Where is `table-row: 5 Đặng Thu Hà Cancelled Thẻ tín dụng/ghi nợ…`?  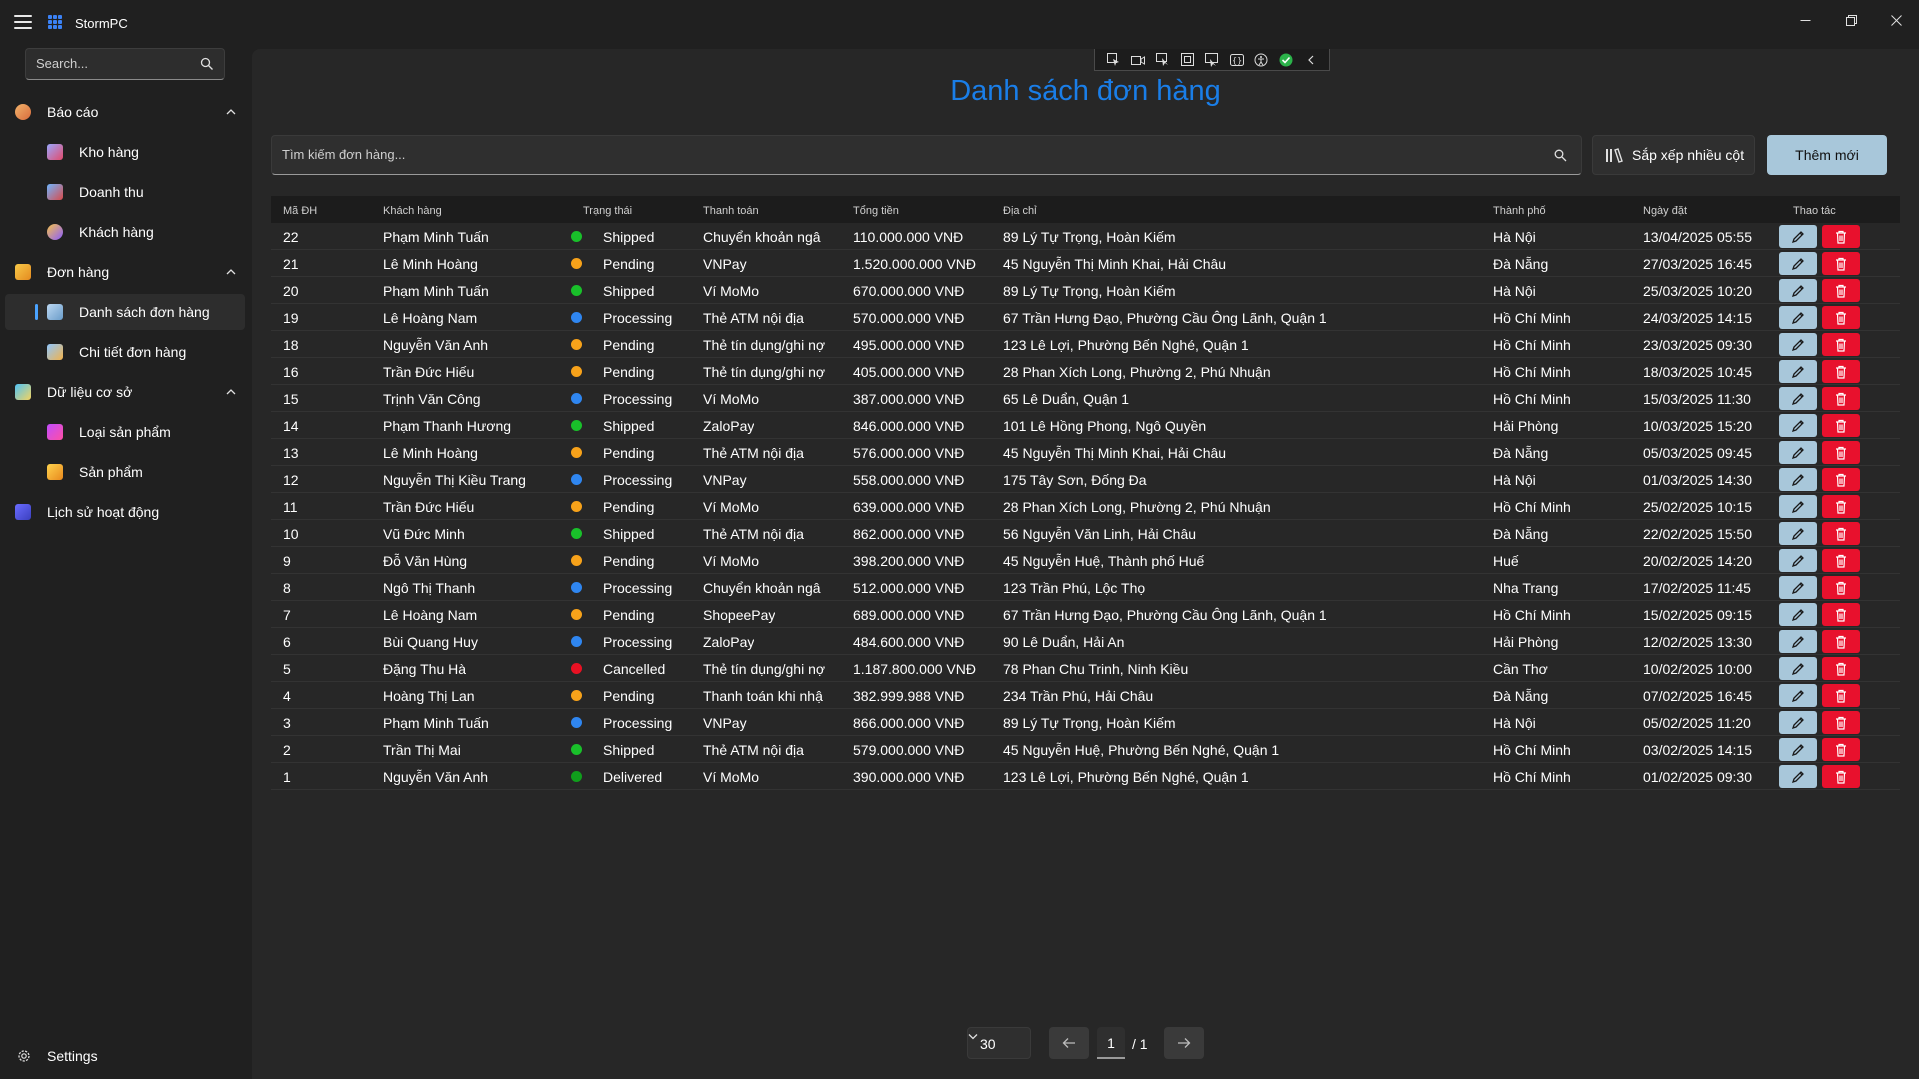
table-row: 5 Đặng Thu Hà Cancelled Thẻ tín dụng/ghi nợ… is located at coordinates (1085, 668).